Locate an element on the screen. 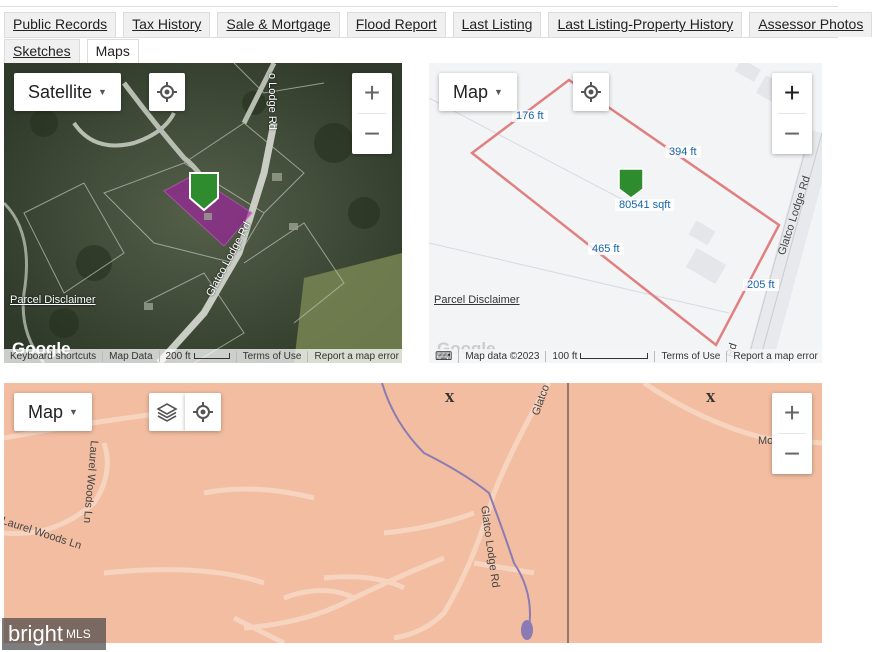  tab-sale-mortgage: Sale & Mortgage is located at coordinates (278, 24).